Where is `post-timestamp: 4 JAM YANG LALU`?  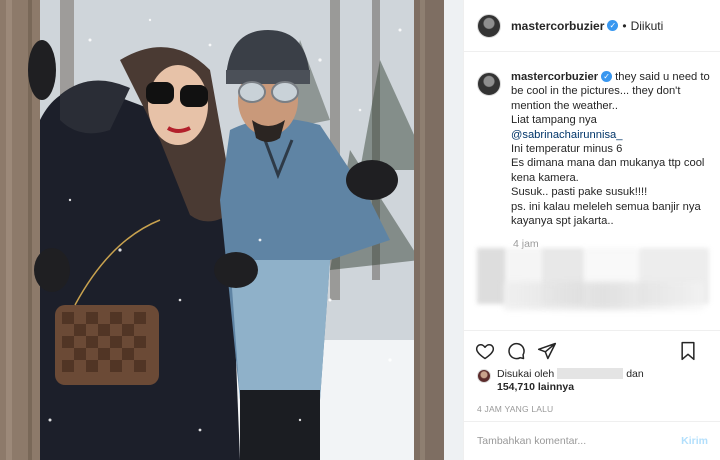 post-timestamp: 4 JAM YANG LALU is located at coordinates (515, 409).